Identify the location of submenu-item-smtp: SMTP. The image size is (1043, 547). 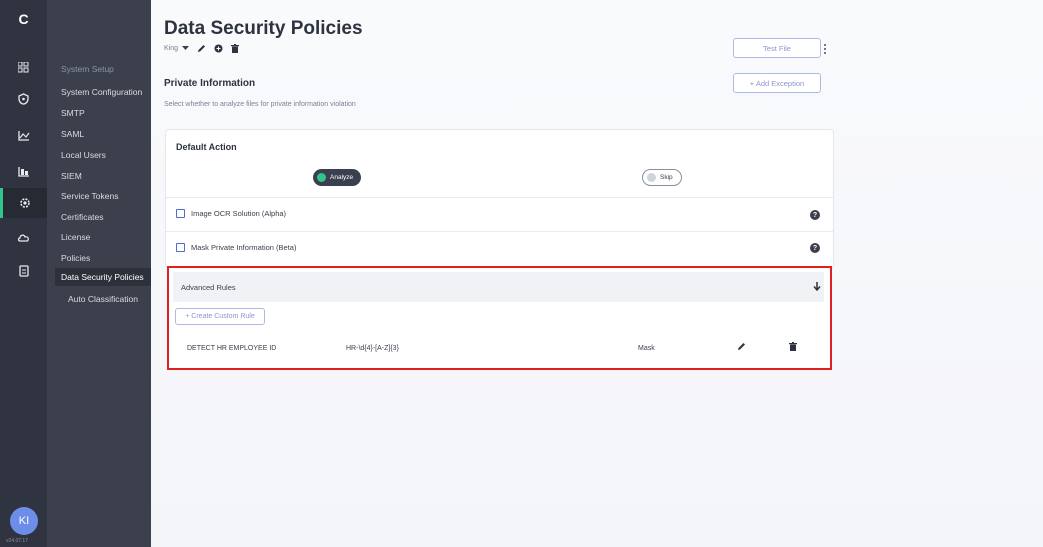
(73, 113).